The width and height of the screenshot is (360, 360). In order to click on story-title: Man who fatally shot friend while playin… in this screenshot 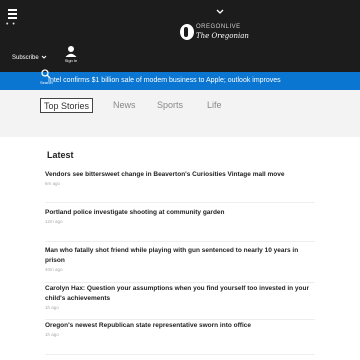, I will do `click(180, 256)`.